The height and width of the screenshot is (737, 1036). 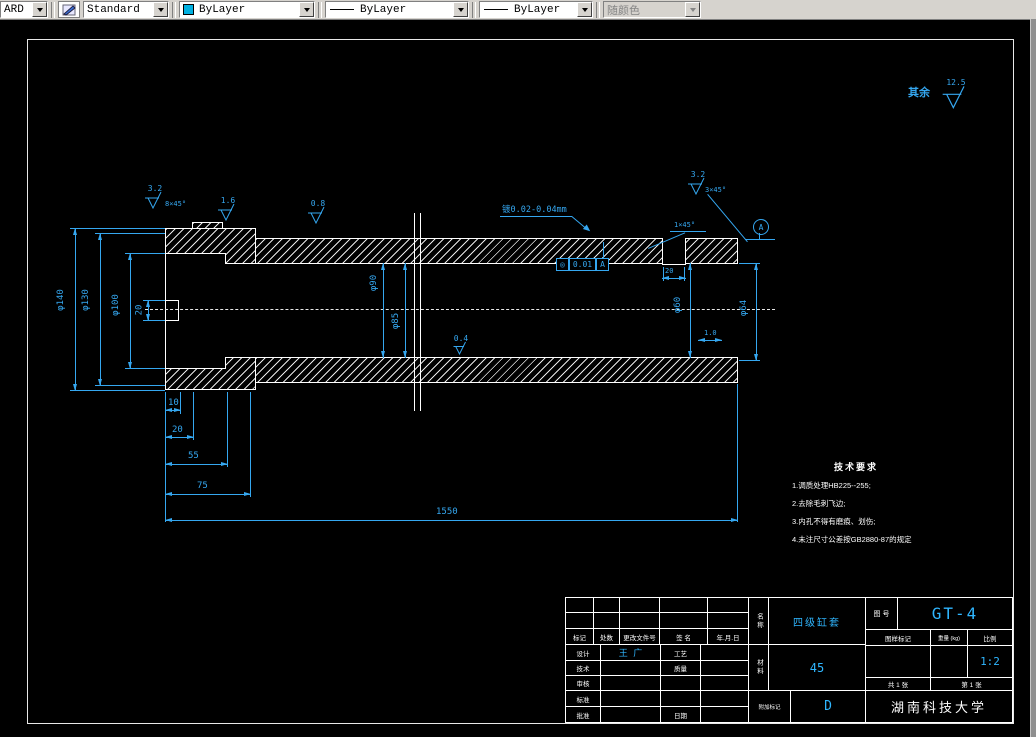 I want to click on lineweight-combo: ByLayer, so click(x=536, y=9).